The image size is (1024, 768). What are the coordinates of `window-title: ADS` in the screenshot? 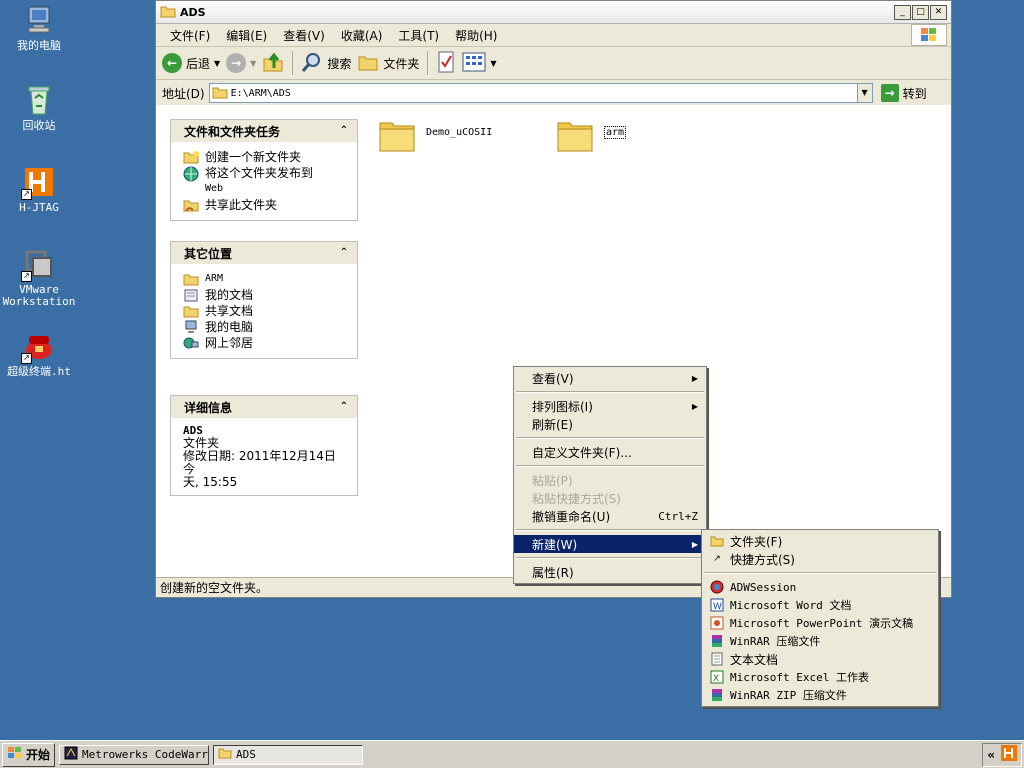 It's located at (193, 12).